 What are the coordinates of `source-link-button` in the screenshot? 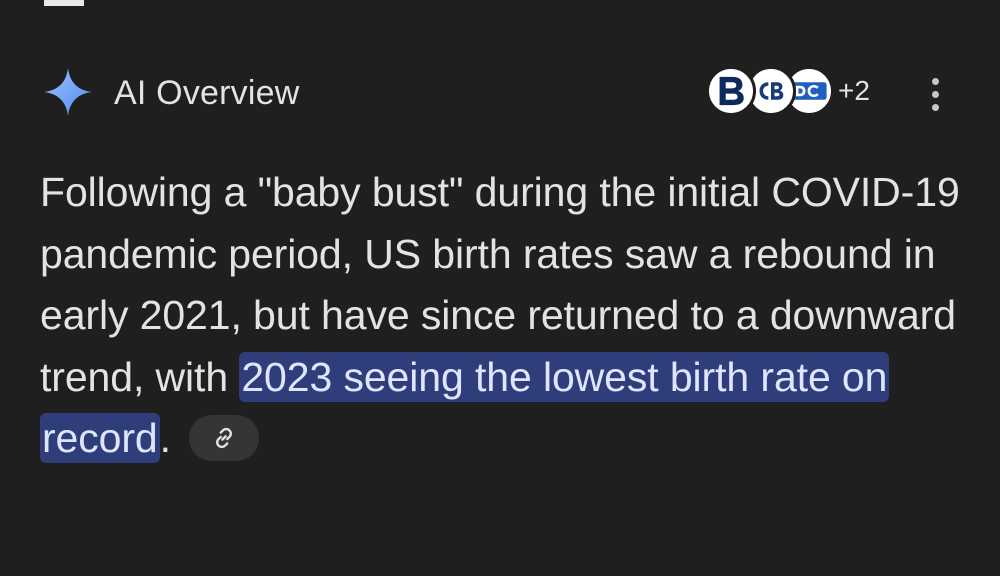 It's located at (223, 437).